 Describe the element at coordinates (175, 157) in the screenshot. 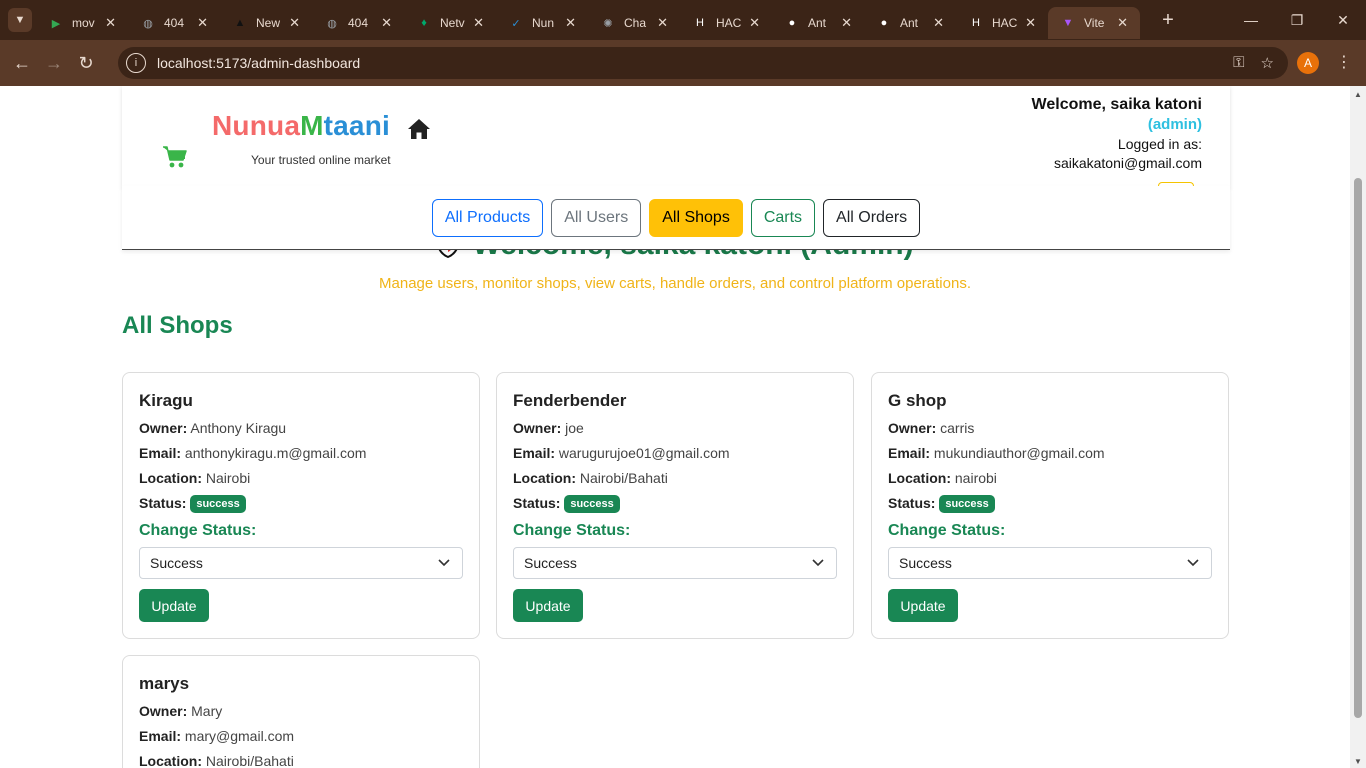

I see `shopping-cart-icon` at that location.